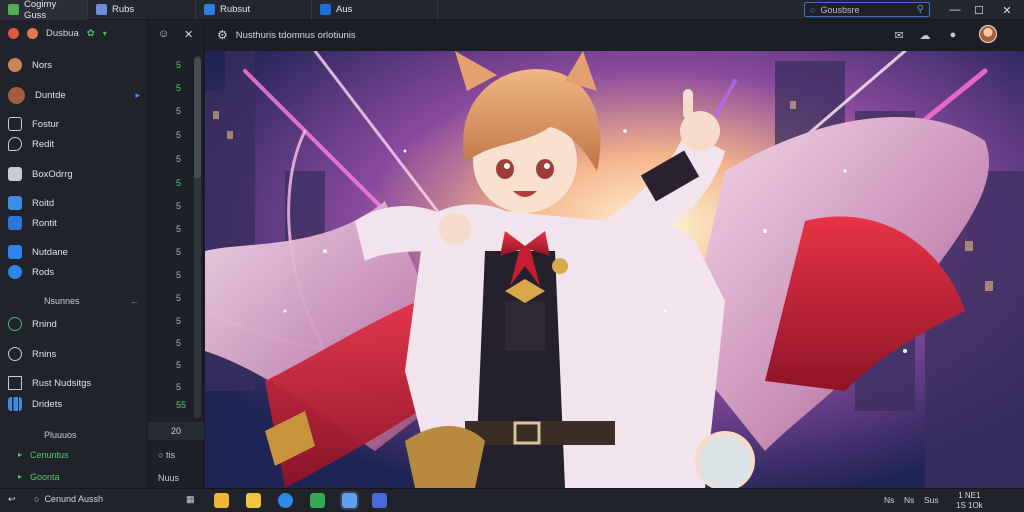 The image size is (1024, 512). What do you see at coordinates (74, 174) in the screenshot?
I see `sidebar-item-boxodrrg: BoxOdrrg` at bounding box center [74, 174].